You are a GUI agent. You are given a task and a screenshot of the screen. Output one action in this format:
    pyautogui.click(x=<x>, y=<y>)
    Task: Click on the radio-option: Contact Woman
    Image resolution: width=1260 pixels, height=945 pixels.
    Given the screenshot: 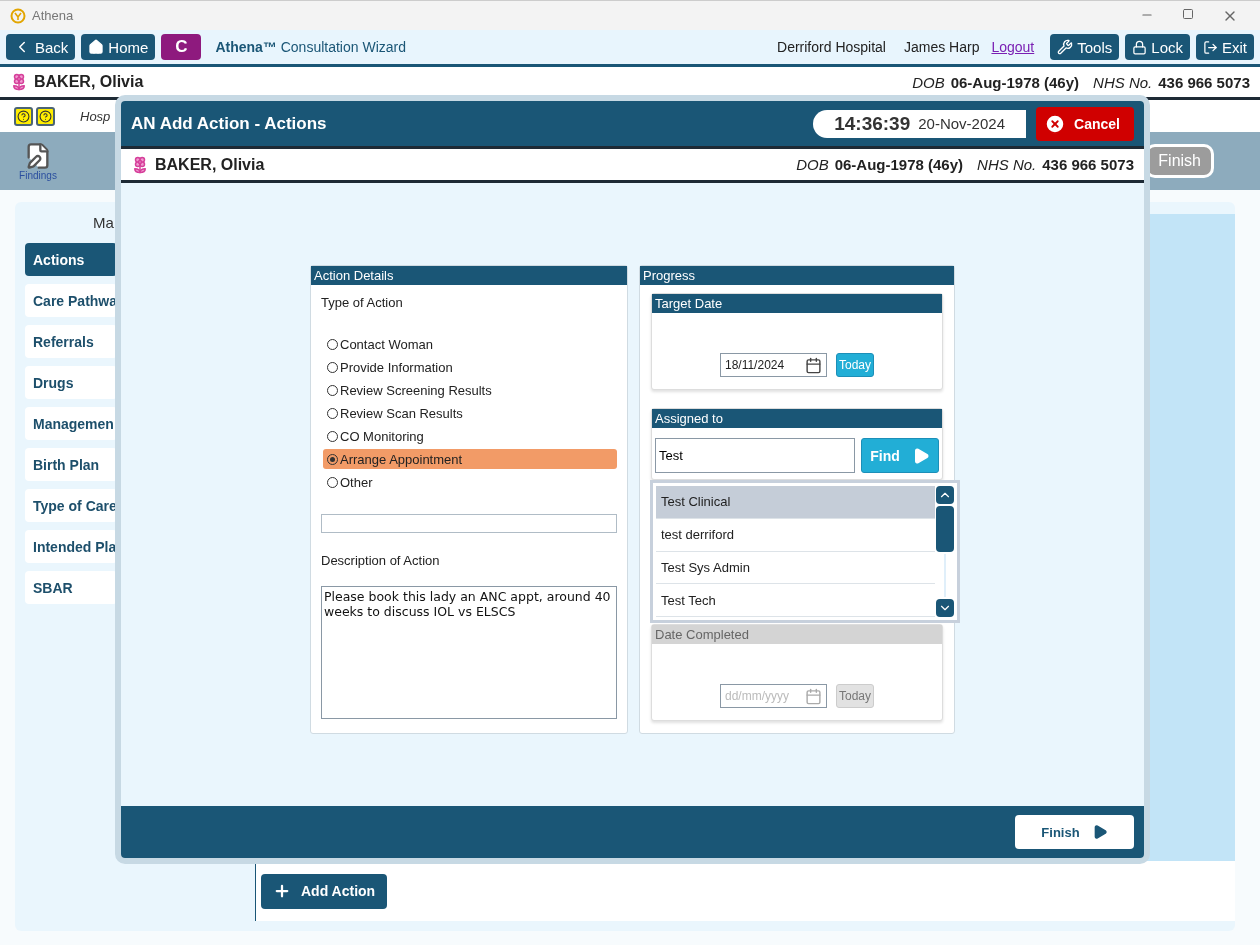 What is the action you would take?
    pyautogui.click(x=470, y=344)
    